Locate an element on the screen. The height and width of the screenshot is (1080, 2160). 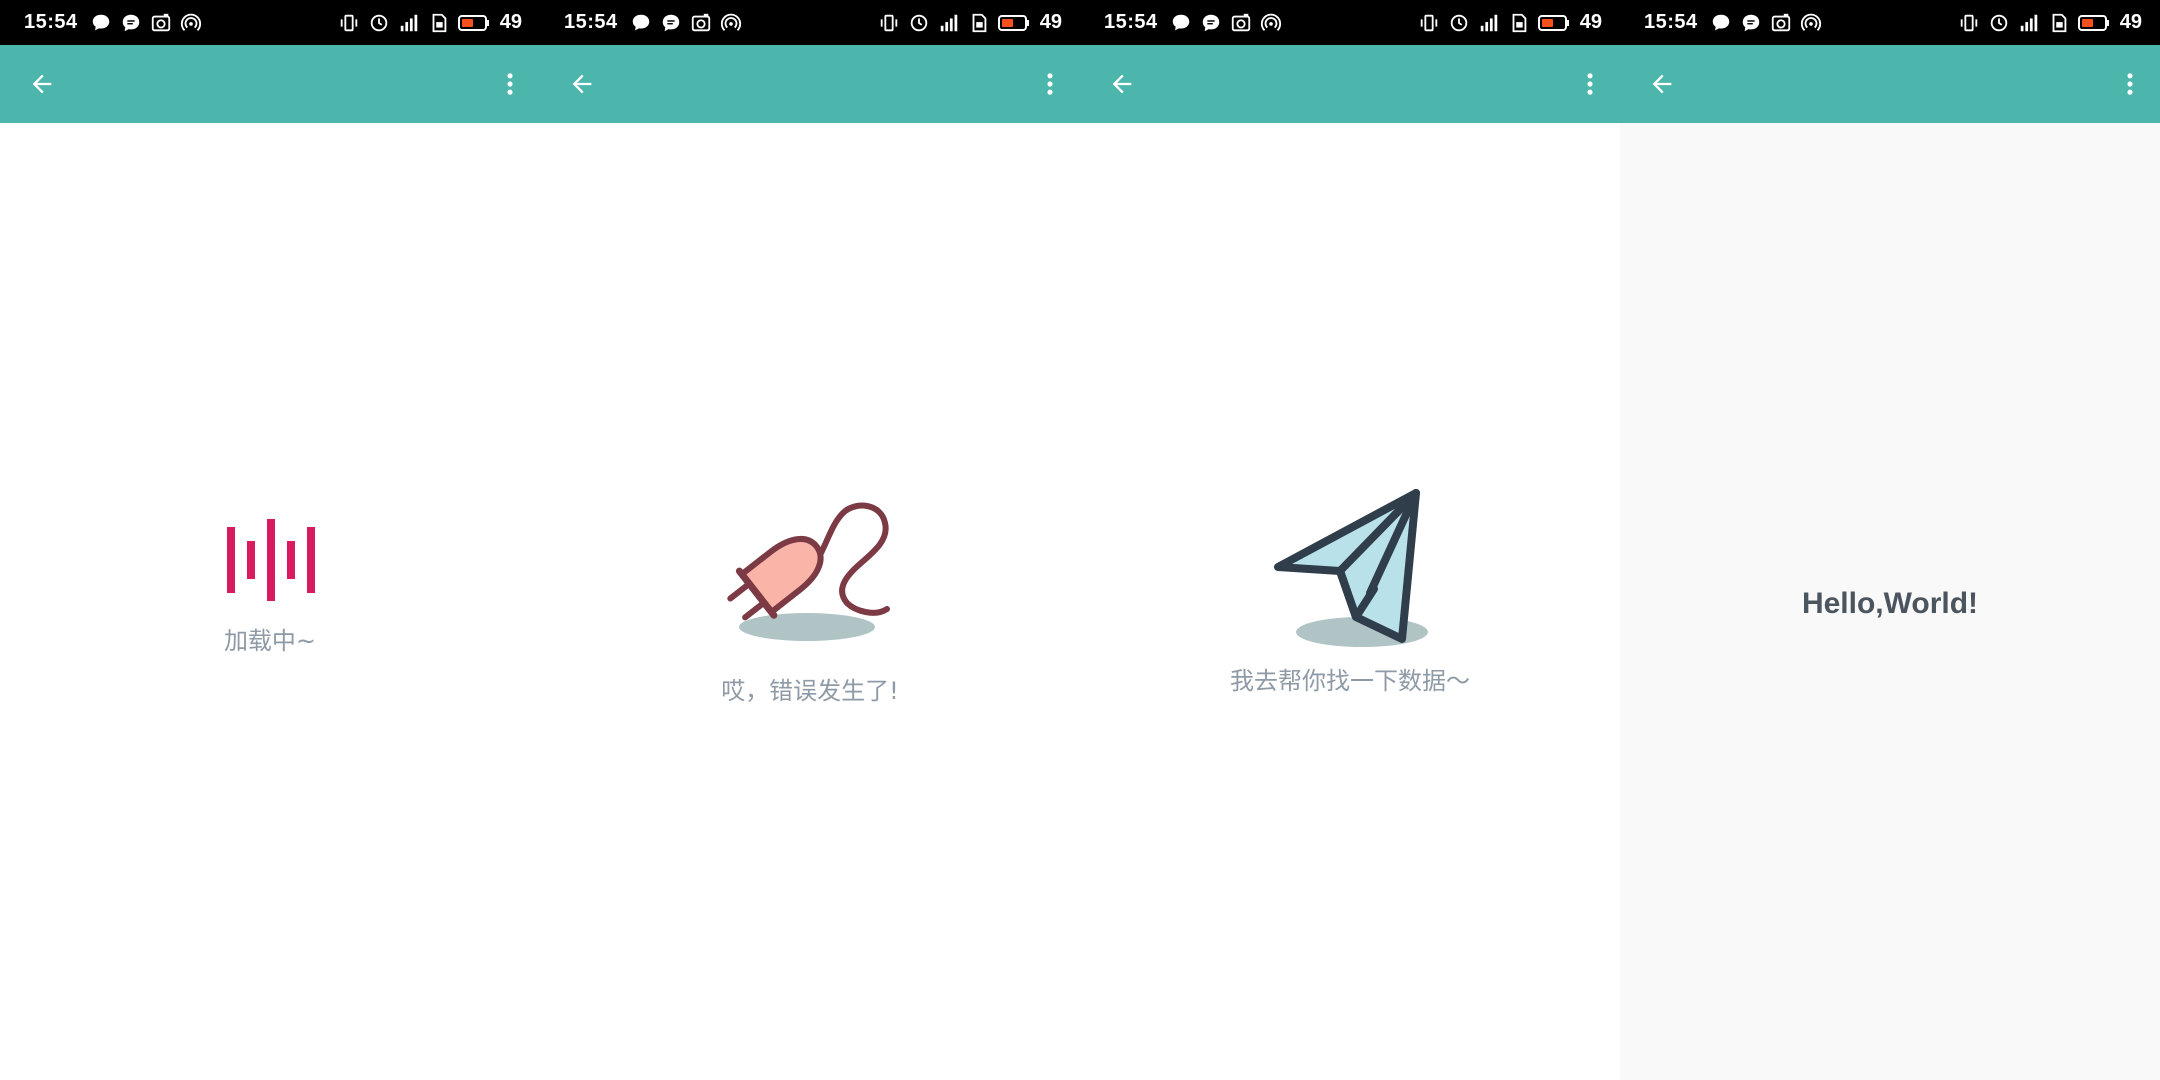
loading-group: 加载中~ is located at coordinates (270, 586).